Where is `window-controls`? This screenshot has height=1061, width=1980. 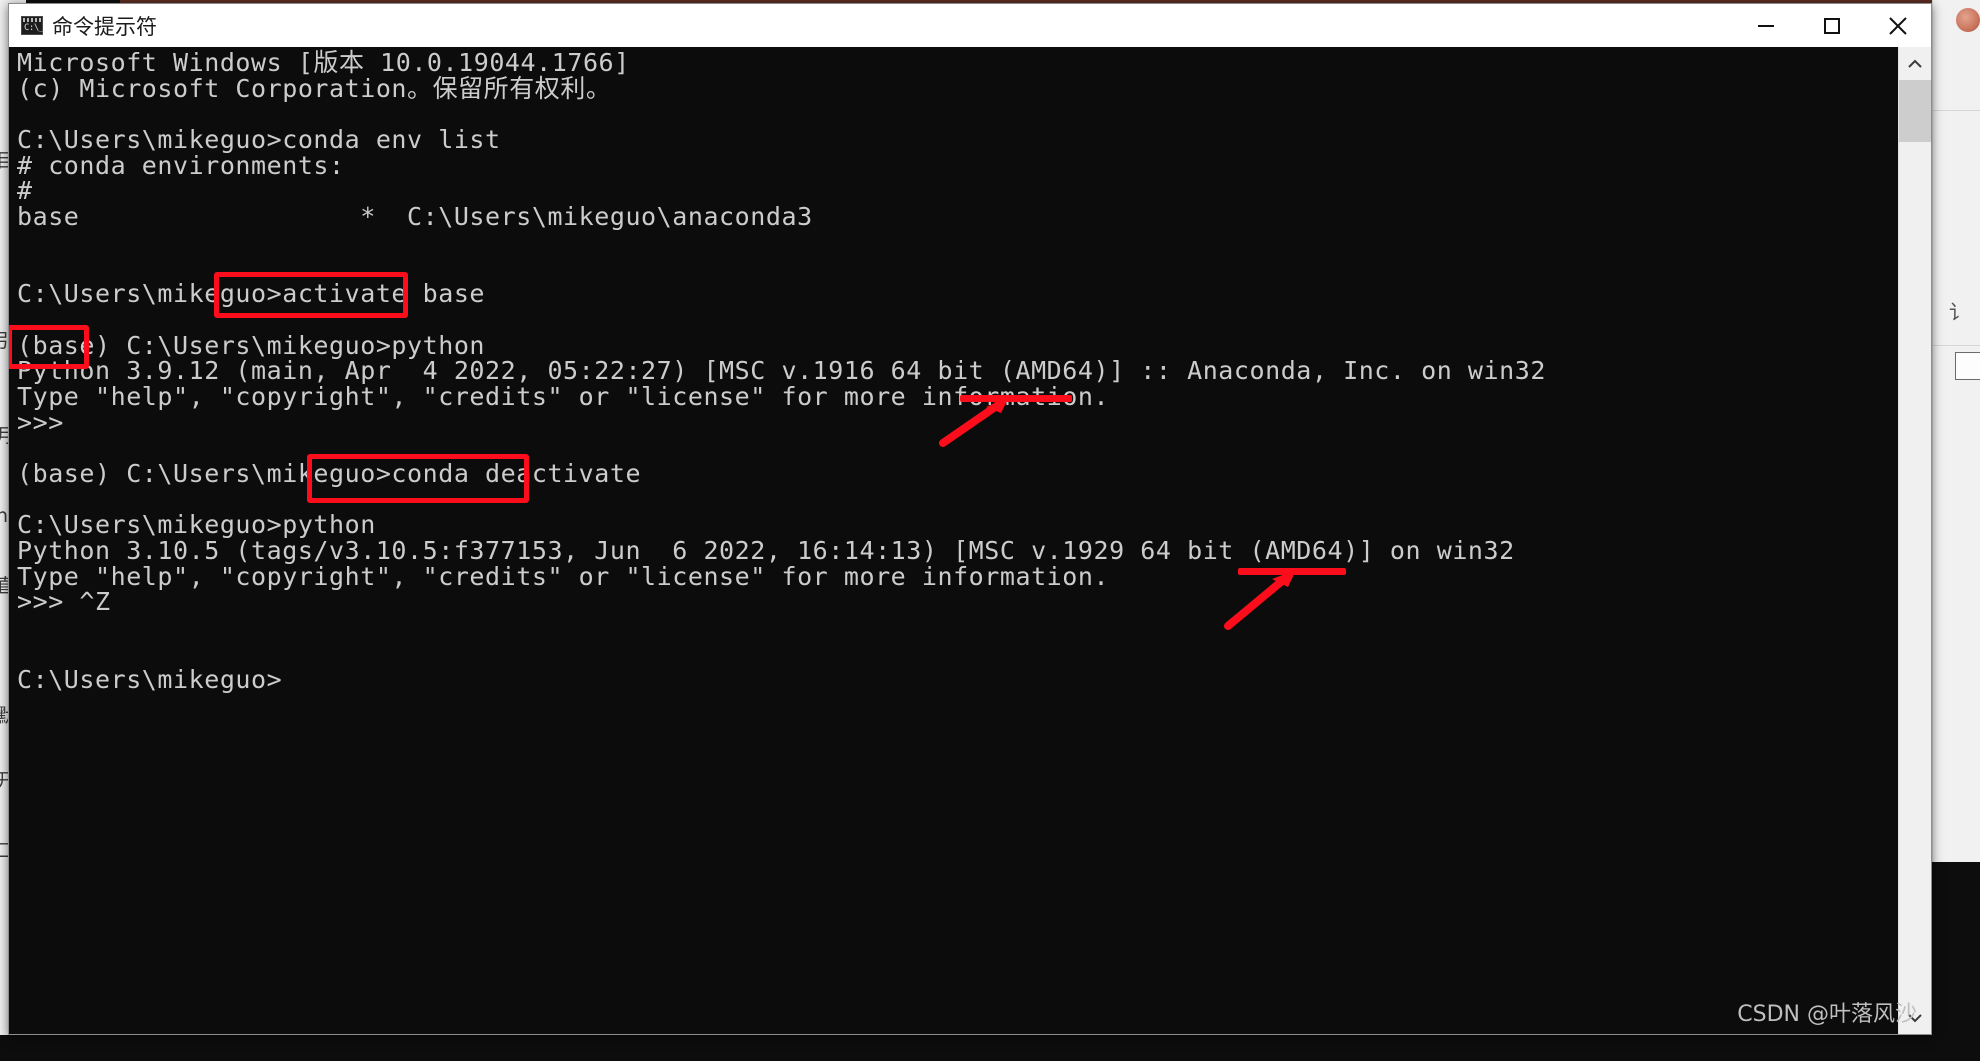 window-controls is located at coordinates (1832, 25).